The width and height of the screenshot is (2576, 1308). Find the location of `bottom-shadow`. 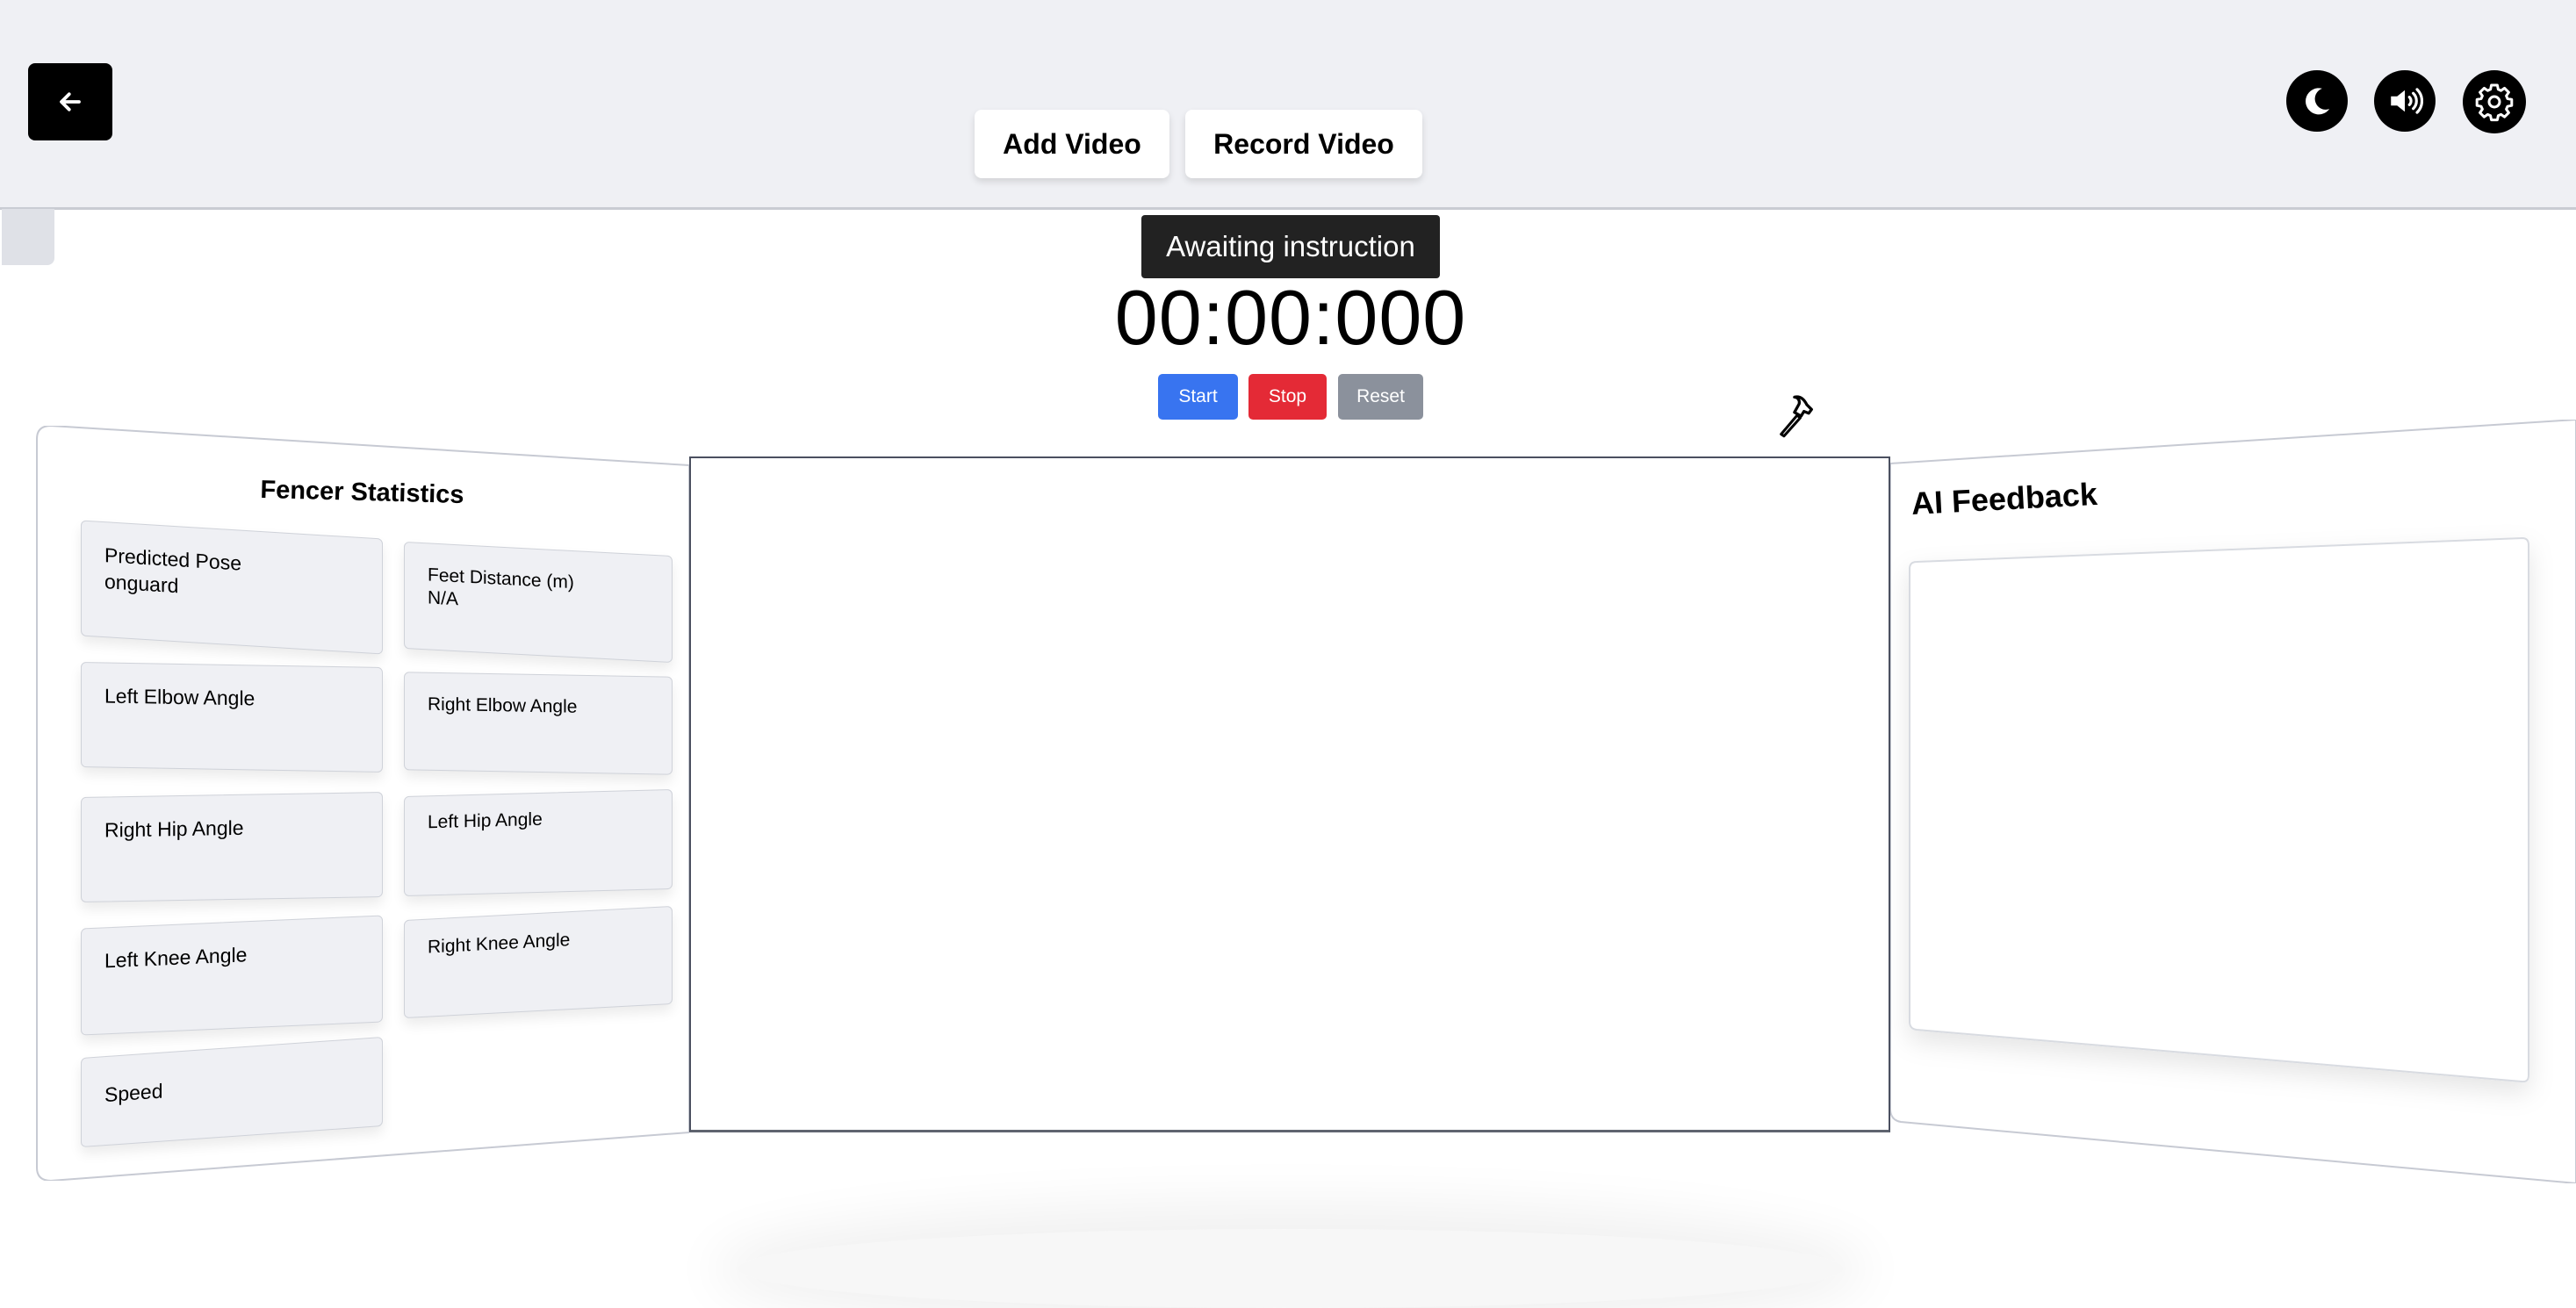

bottom-shadow is located at coordinates (1291, 1268).